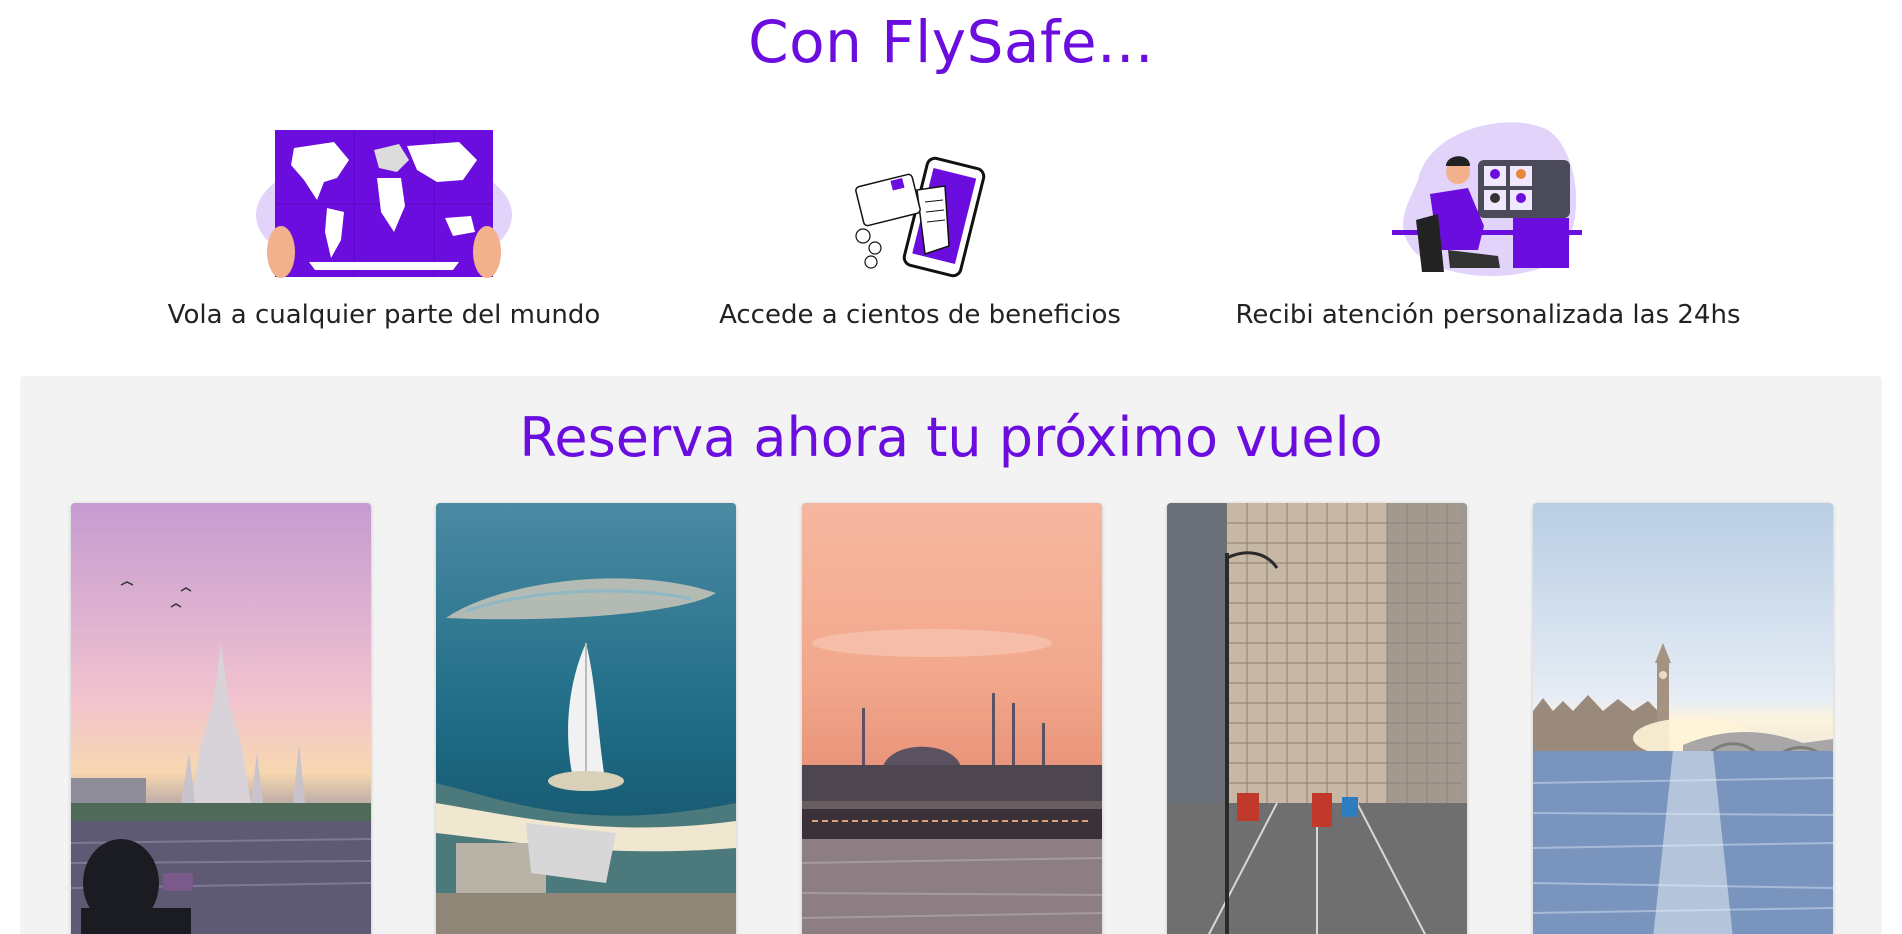 This screenshot has width=1902, height=934. I want to click on hong-kong-street-photo, so click(1317, 718).